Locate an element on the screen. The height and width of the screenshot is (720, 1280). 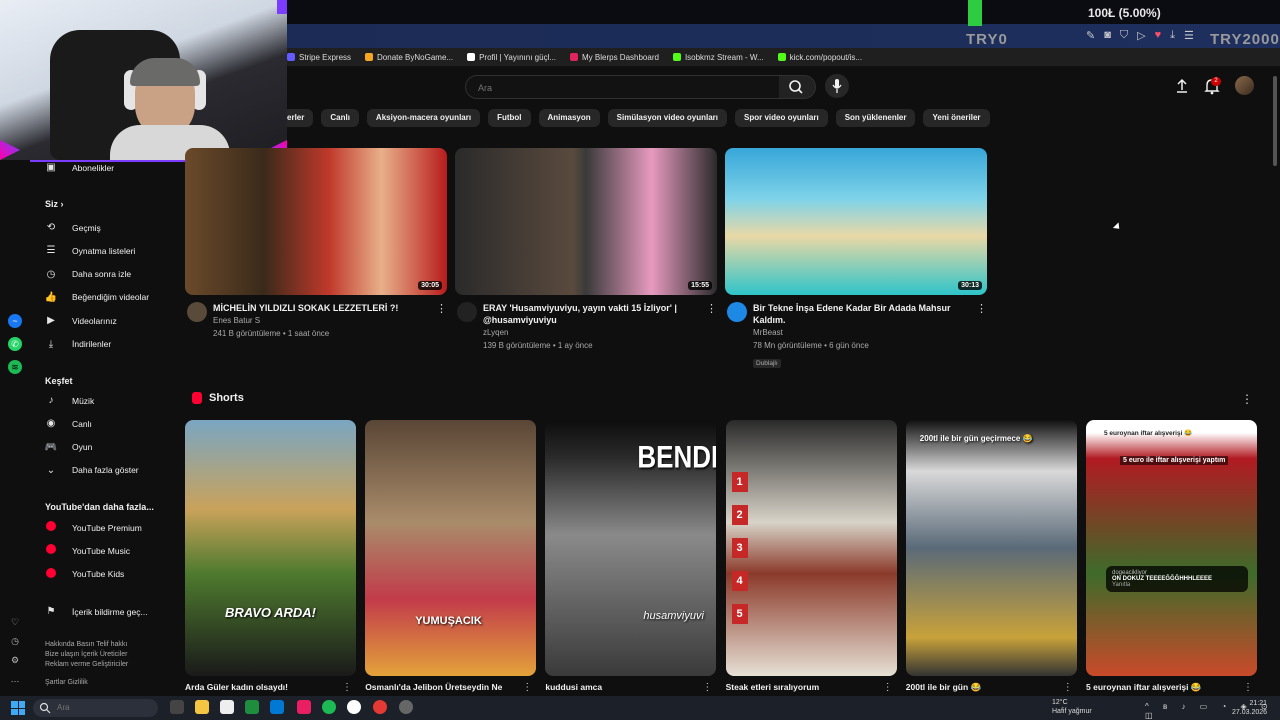
file-explorer-icon is located at coordinates (202, 707).